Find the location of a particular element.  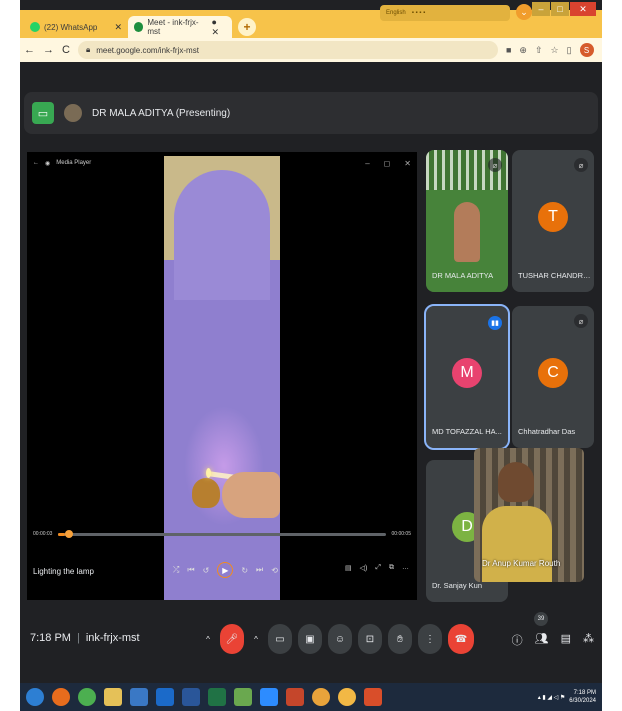

language-tray: English ▪ ▪ ▪ ▪ is located at coordinates (445, 13).